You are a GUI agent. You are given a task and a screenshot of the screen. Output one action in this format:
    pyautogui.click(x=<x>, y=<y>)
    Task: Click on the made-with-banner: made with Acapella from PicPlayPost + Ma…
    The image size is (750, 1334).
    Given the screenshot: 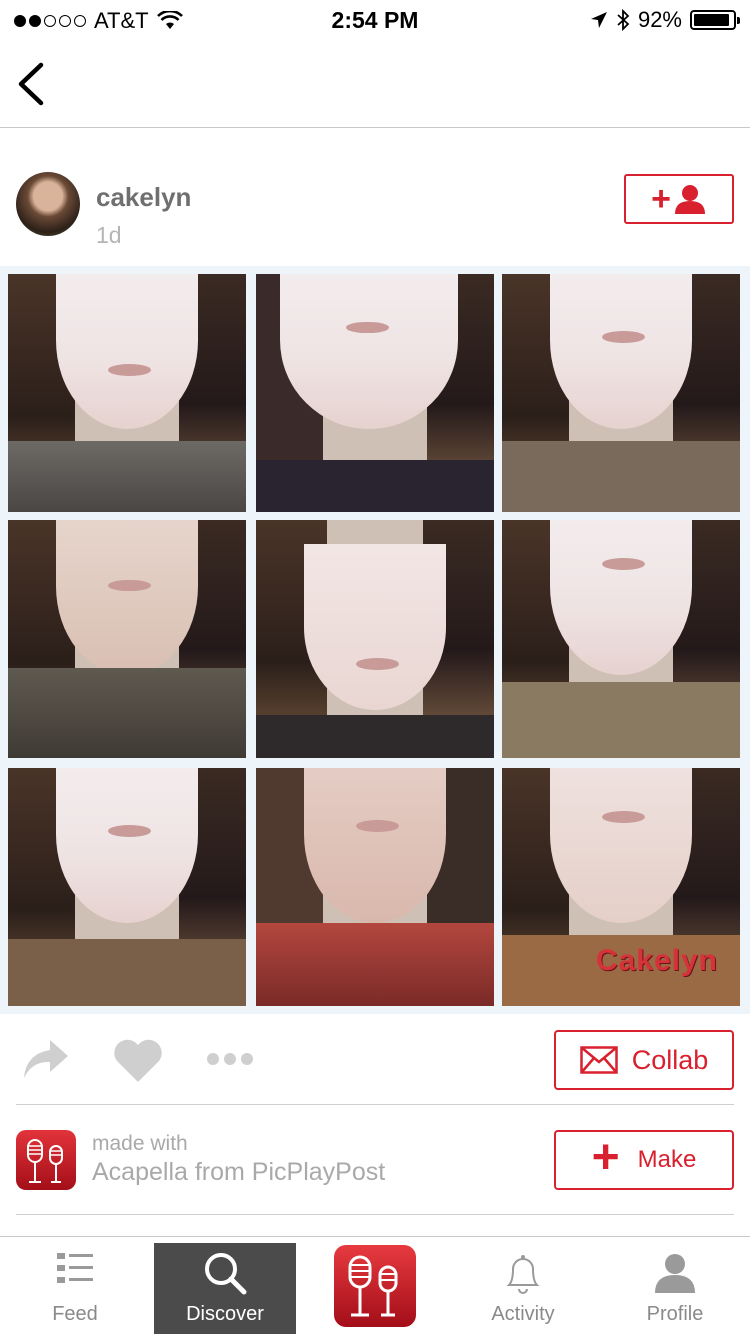 What is the action you would take?
    pyautogui.click(x=375, y=1165)
    